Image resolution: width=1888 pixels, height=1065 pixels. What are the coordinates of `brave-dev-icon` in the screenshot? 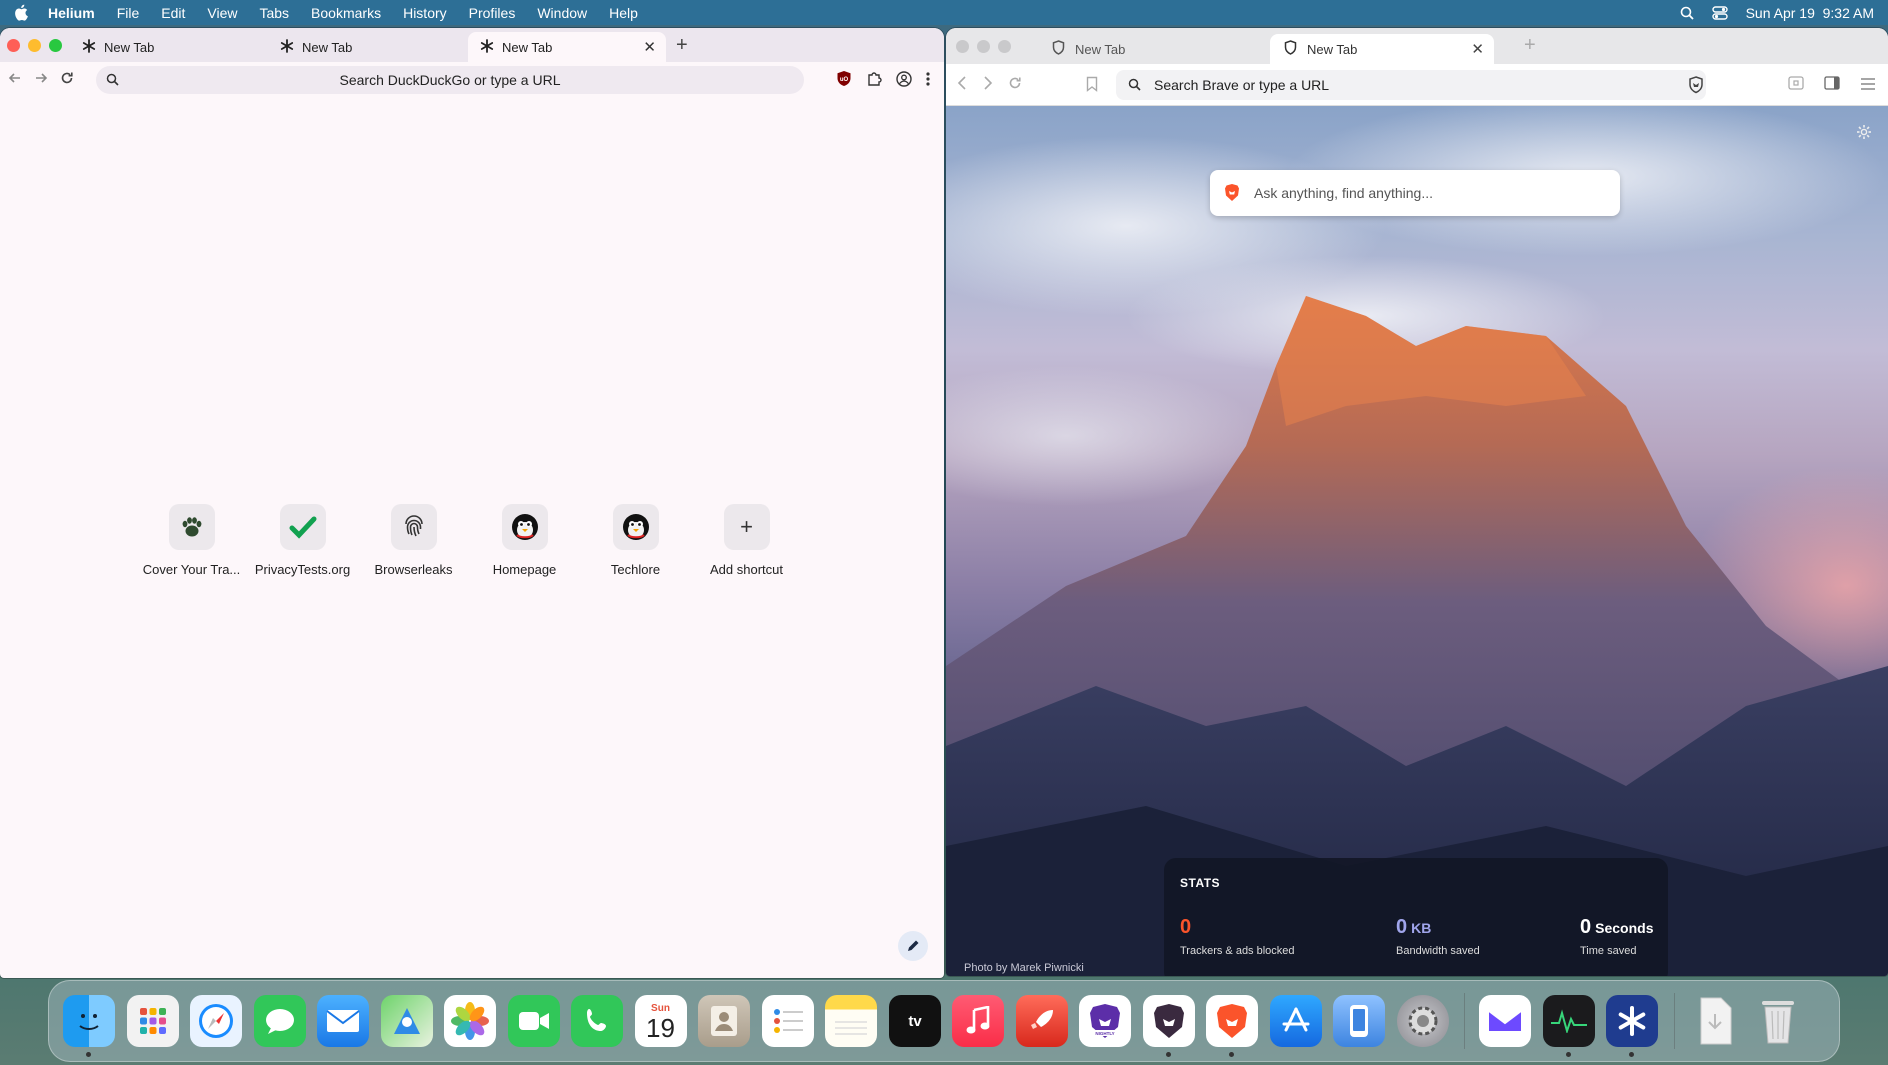 It's located at (1168, 1026).